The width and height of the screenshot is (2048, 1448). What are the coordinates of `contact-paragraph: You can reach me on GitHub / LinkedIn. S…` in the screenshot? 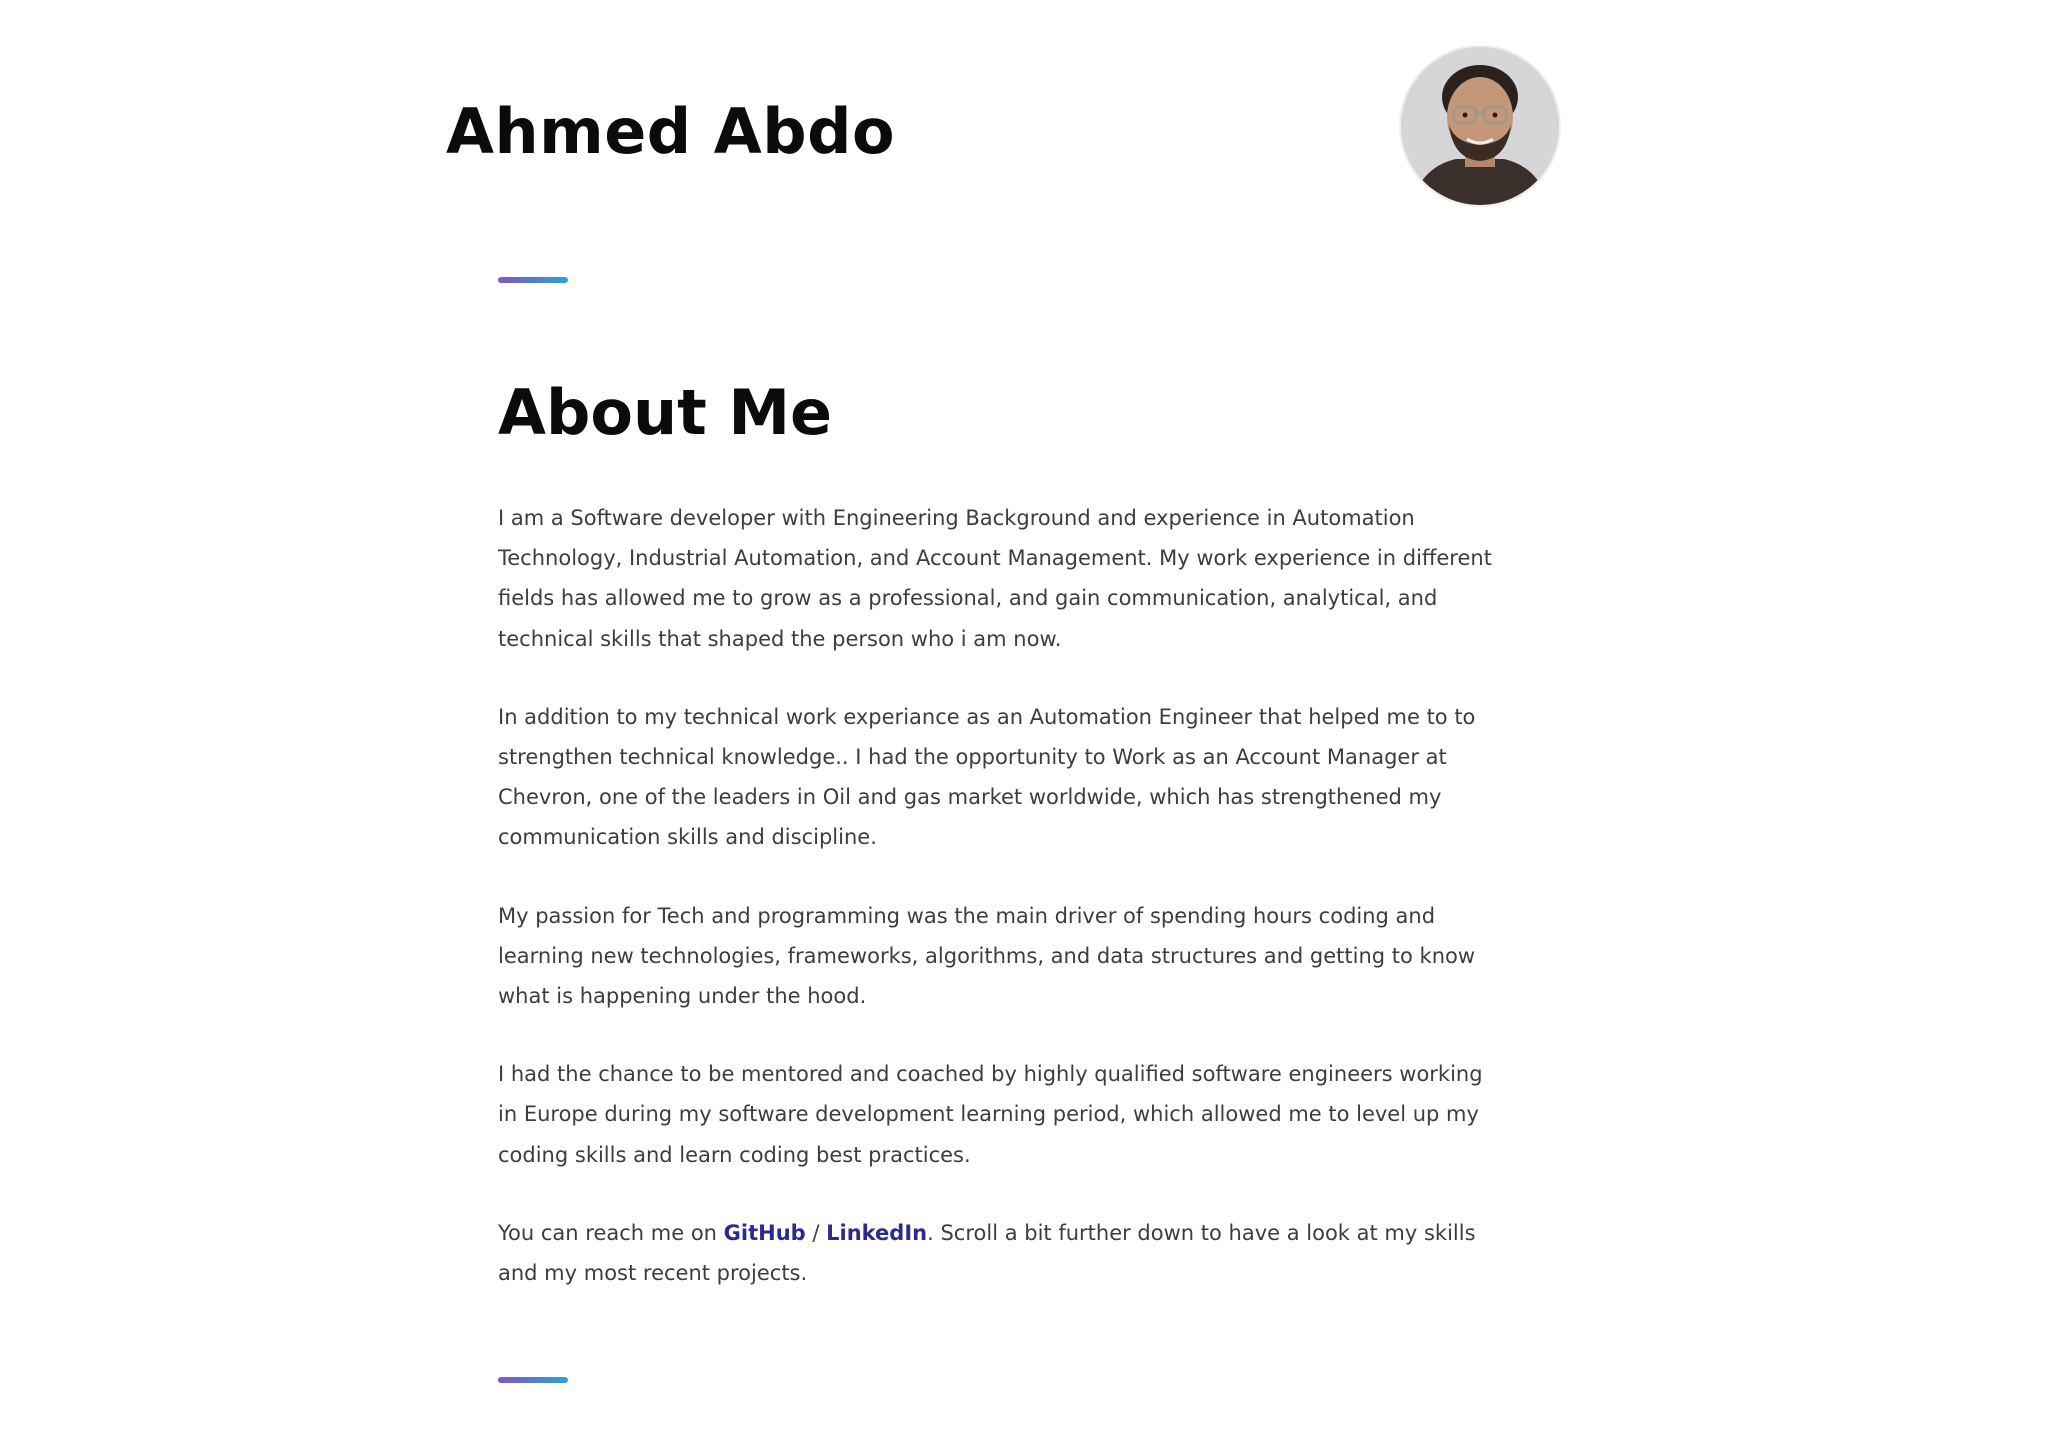 It's located at (998, 1253).